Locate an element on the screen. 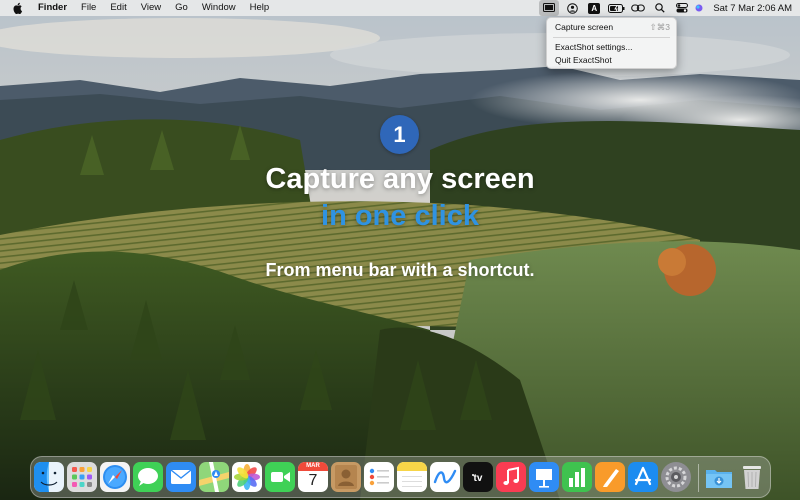  menu-item-label: Capture screen is located at coordinates (584, 27).